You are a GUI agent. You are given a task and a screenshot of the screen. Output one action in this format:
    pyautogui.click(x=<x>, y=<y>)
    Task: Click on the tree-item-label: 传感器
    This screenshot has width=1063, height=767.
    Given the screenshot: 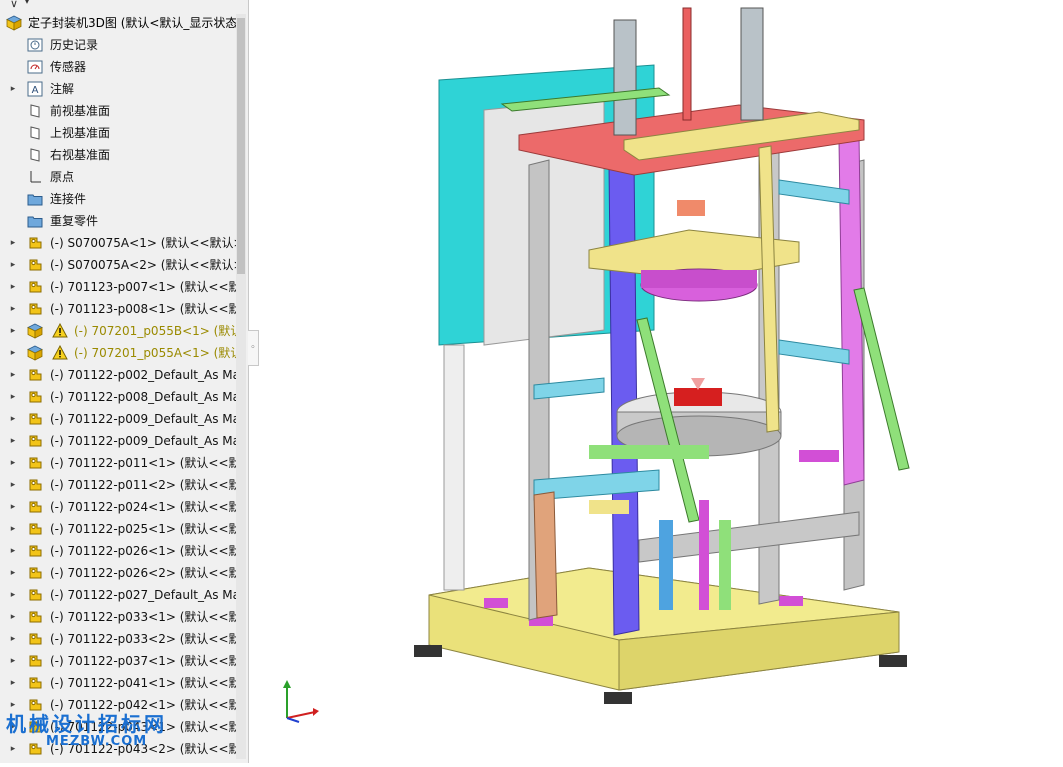 What is the action you would take?
    pyautogui.click(x=68, y=67)
    